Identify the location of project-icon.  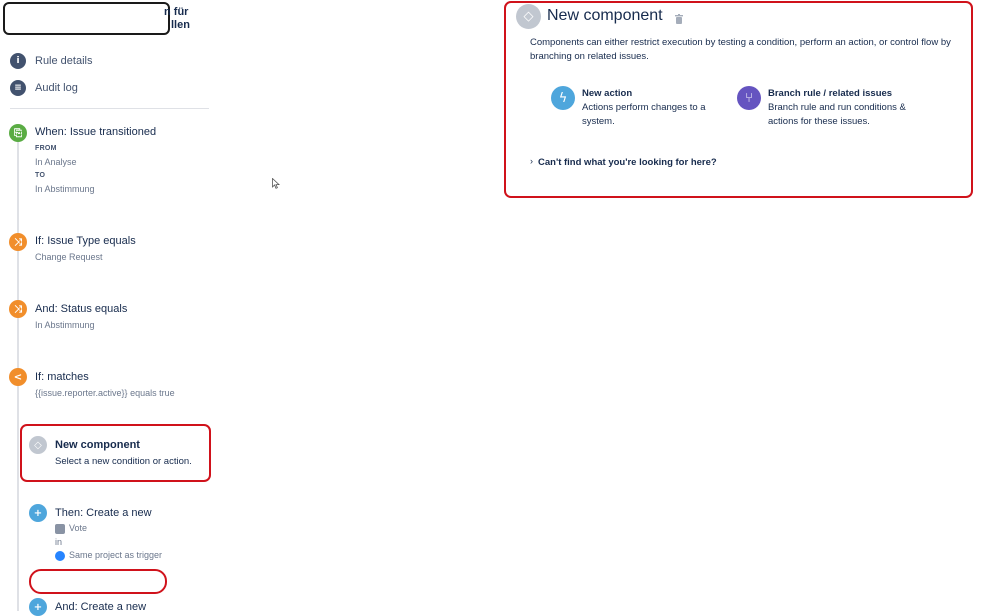
(60, 555).